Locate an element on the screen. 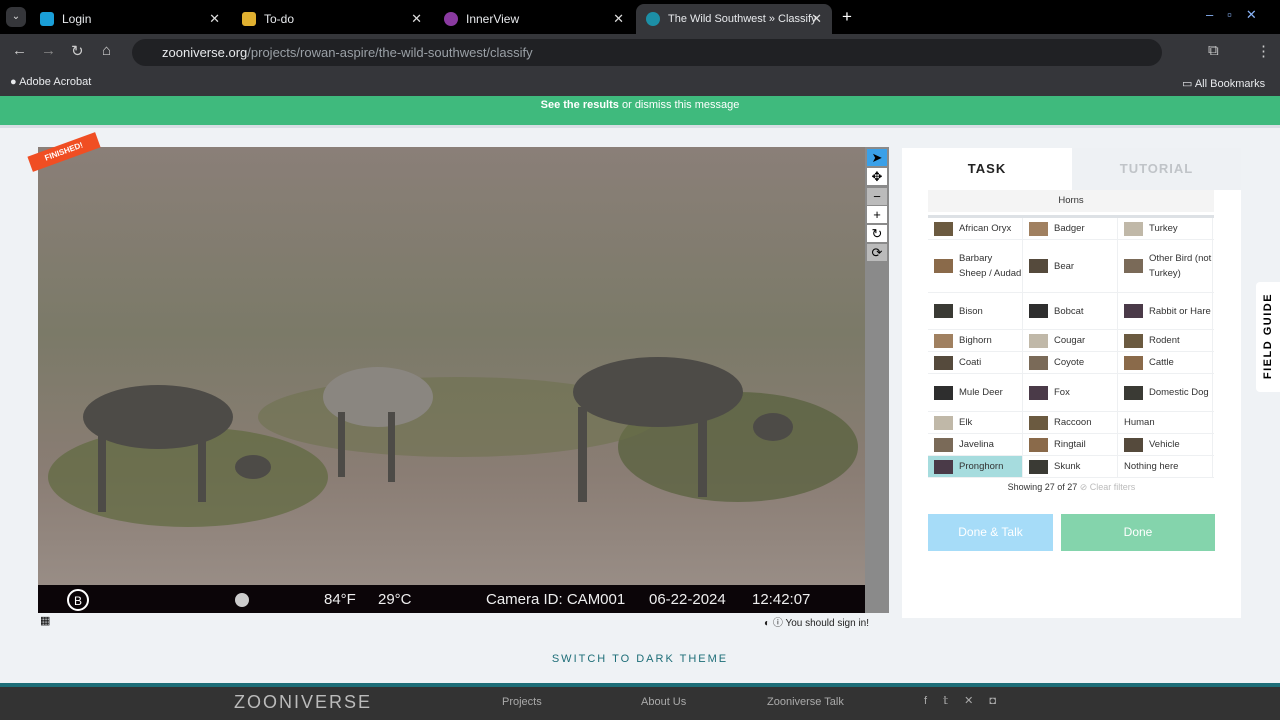 This screenshot has width=1280, height=720. field-guide-tab: FIELD GUIDE is located at coordinates (1268, 337).